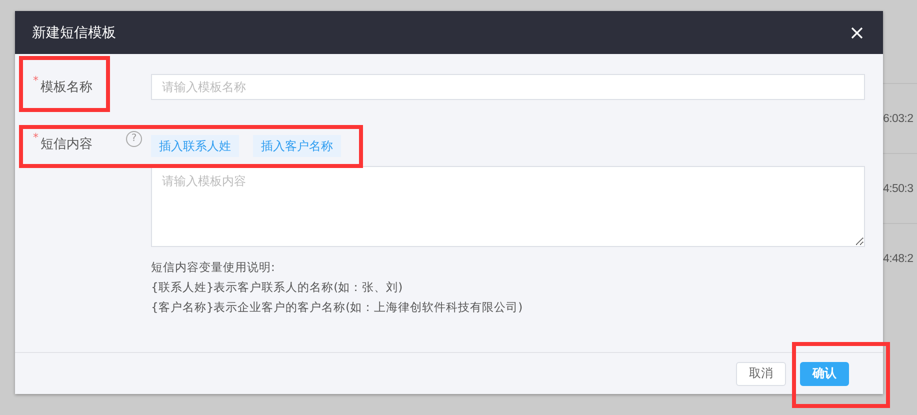  What do you see at coordinates (297, 146) in the screenshot?
I see `insert-button: 插入客户名称` at bounding box center [297, 146].